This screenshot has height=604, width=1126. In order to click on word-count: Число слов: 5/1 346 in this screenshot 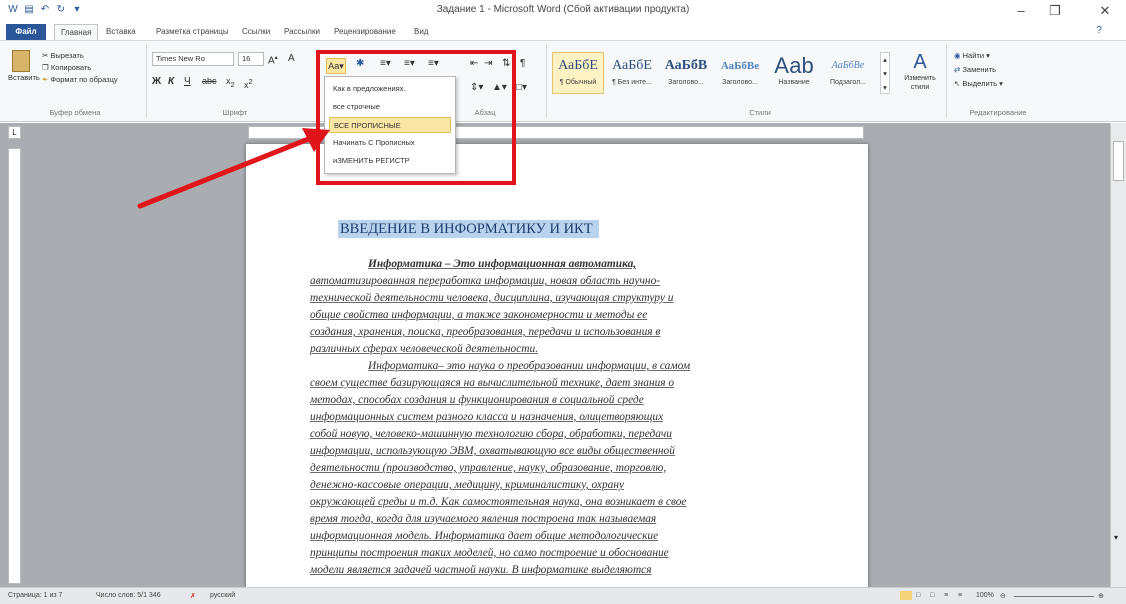, I will do `click(128, 595)`.